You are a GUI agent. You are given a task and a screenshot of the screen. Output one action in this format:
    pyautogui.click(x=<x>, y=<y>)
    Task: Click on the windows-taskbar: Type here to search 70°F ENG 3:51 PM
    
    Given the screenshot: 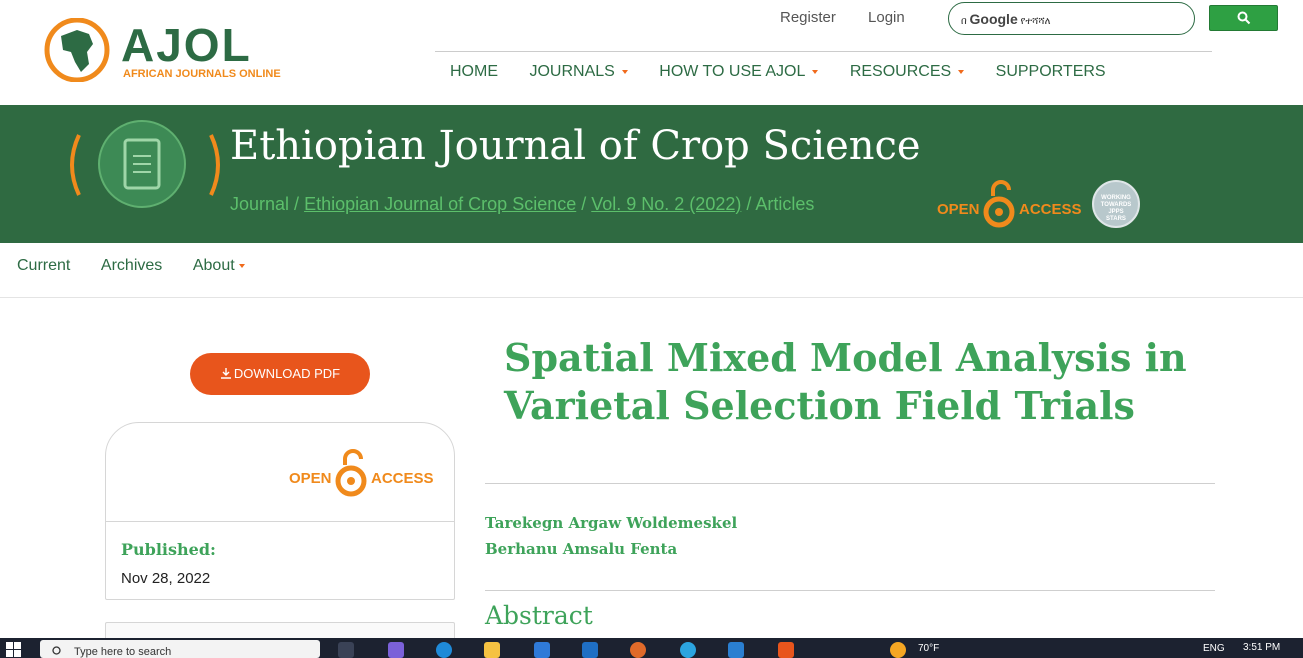 What is the action you would take?
    pyautogui.click(x=651, y=648)
    